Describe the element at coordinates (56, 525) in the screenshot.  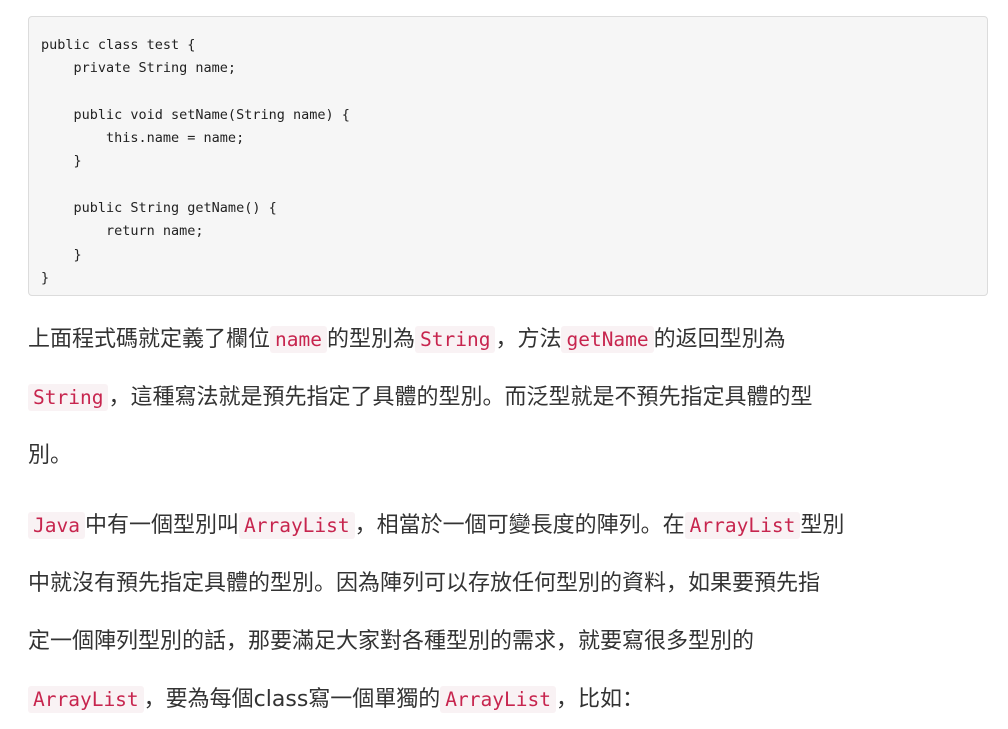
I see `inline-code: Java` at that location.